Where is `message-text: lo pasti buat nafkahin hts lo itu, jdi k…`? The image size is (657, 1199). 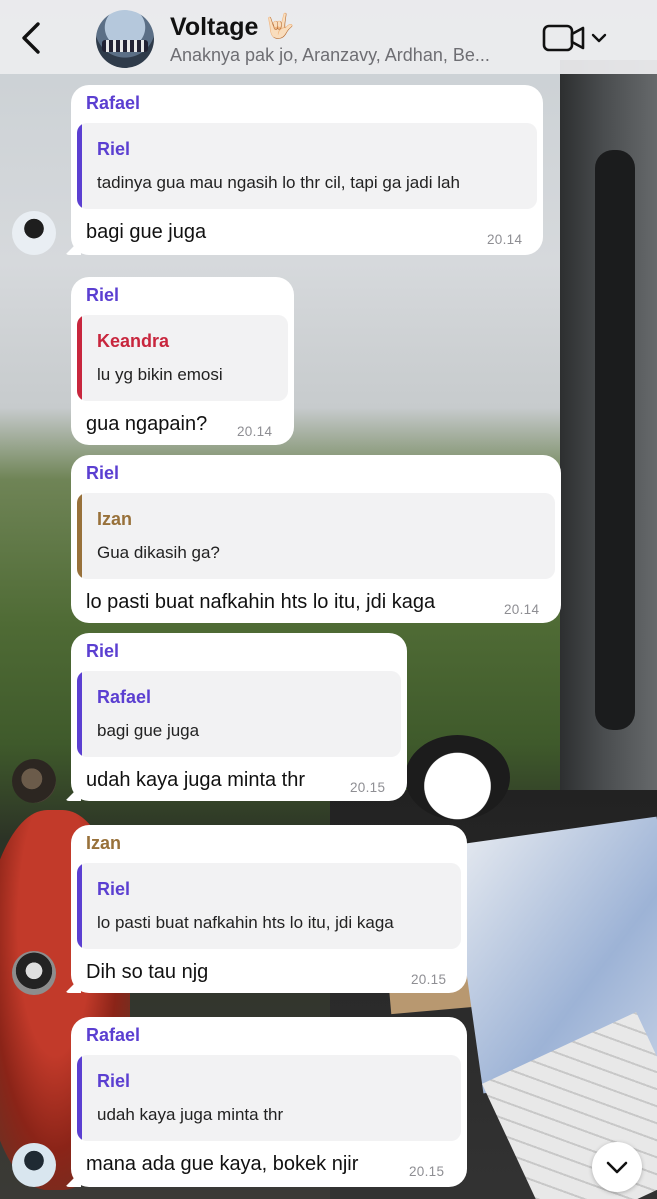
message-text: lo pasti buat nafkahin hts lo itu, jdi k… is located at coordinates (261, 602).